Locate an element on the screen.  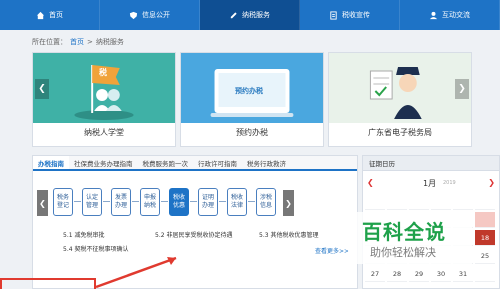
annotation-overlay is located at coordinates (136, 272).